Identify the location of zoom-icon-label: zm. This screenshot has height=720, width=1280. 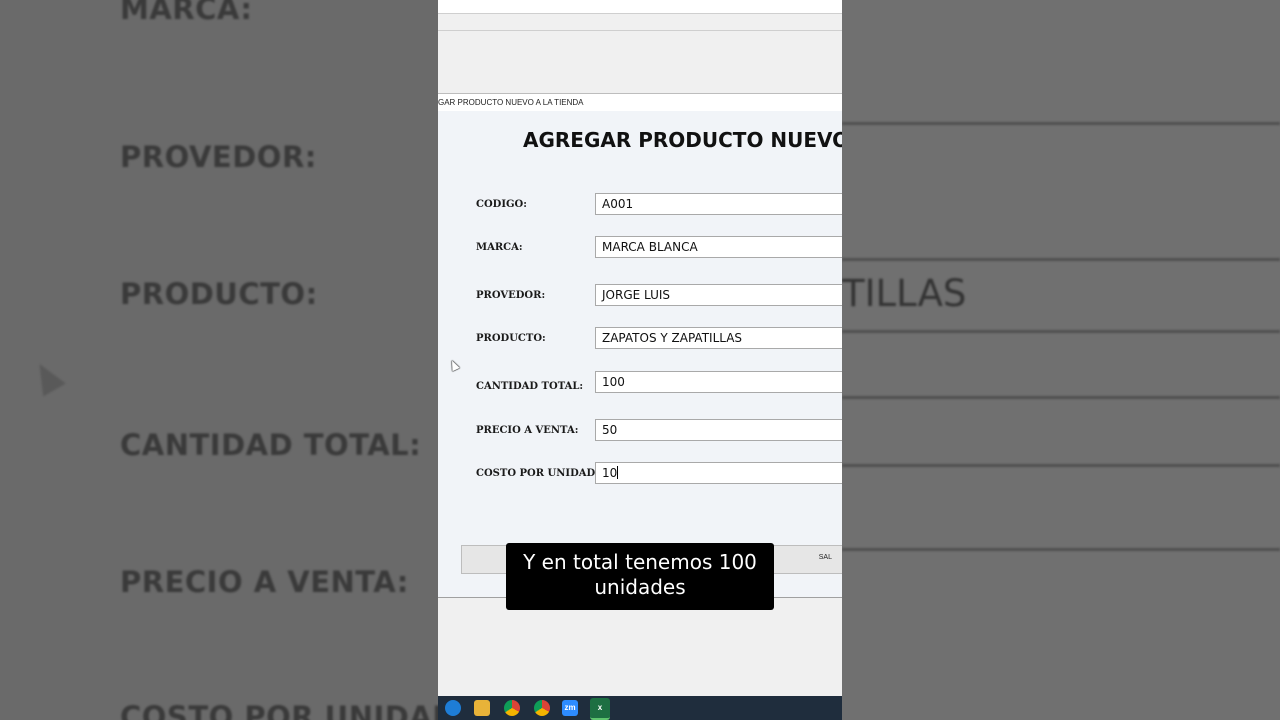
(570, 707).